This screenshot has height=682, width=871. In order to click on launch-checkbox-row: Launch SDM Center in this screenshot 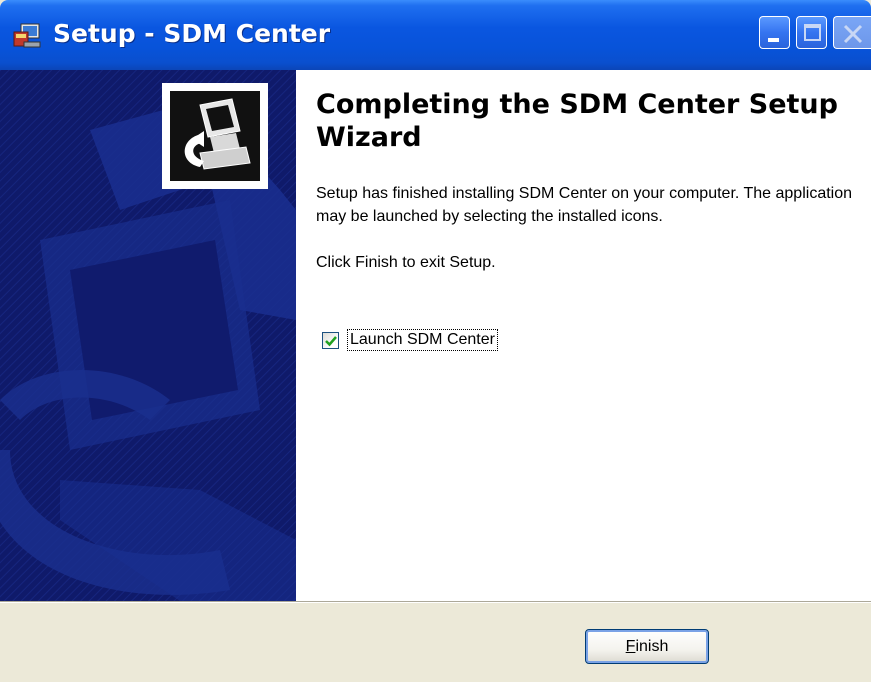, I will do `click(410, 340)`.